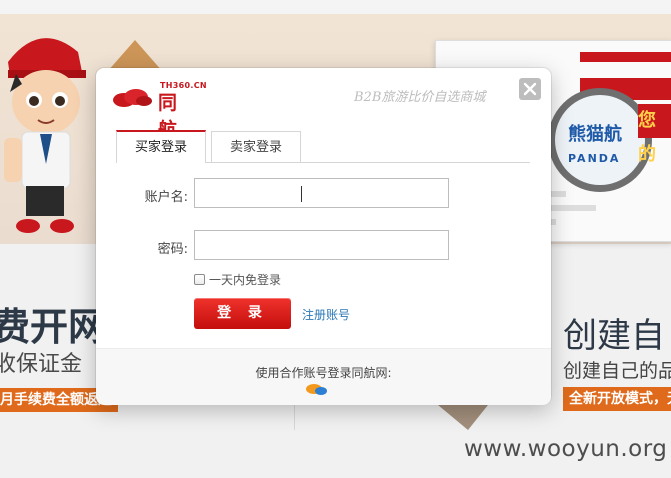 This screenshot has width=671, height=478. I want to click on slogan: B2B旅游比价自选商城, so click(420, 97).